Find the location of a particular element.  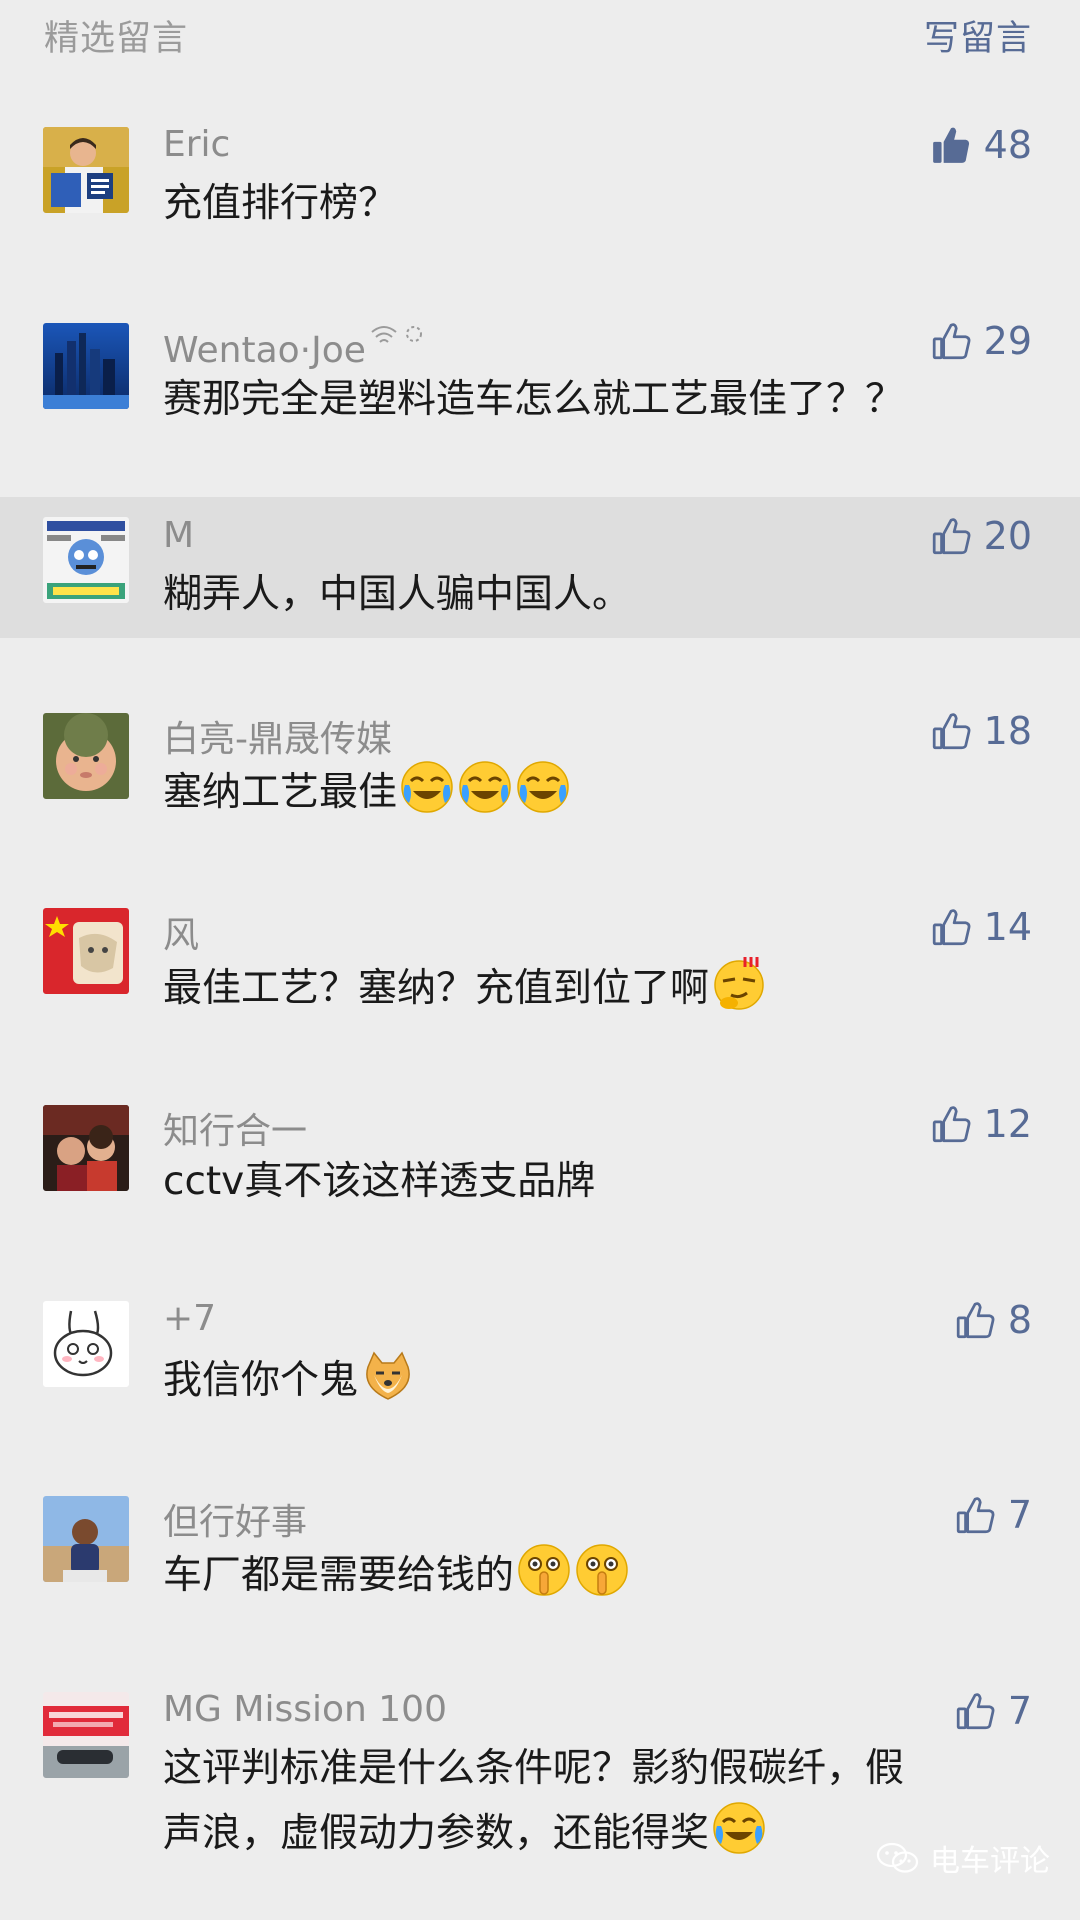

watermark: 电车评论 is located at coordinates (963, 1858).